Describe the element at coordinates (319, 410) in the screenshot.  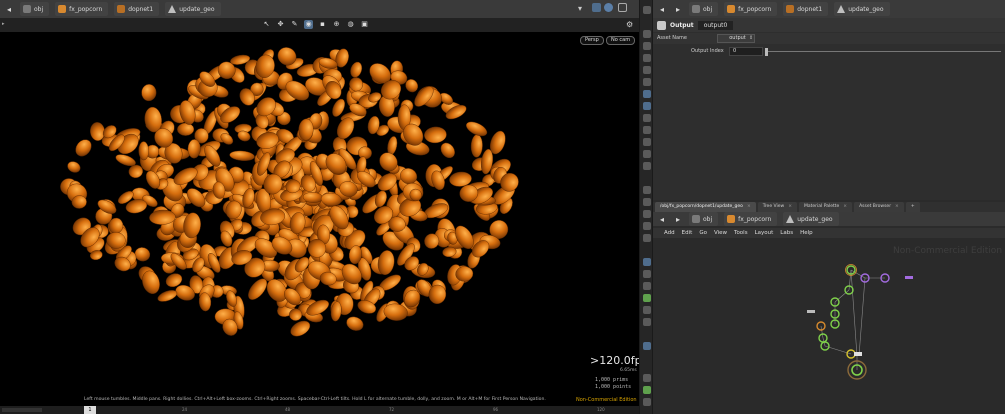
I see `timeline-bar: 1 24 48 72 96 120` at that location.